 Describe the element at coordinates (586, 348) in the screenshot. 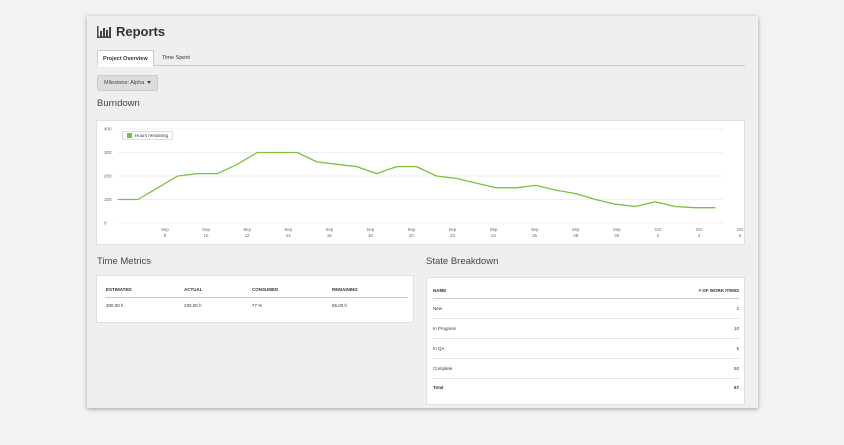

I see `table-row: In QA 5` at that location.